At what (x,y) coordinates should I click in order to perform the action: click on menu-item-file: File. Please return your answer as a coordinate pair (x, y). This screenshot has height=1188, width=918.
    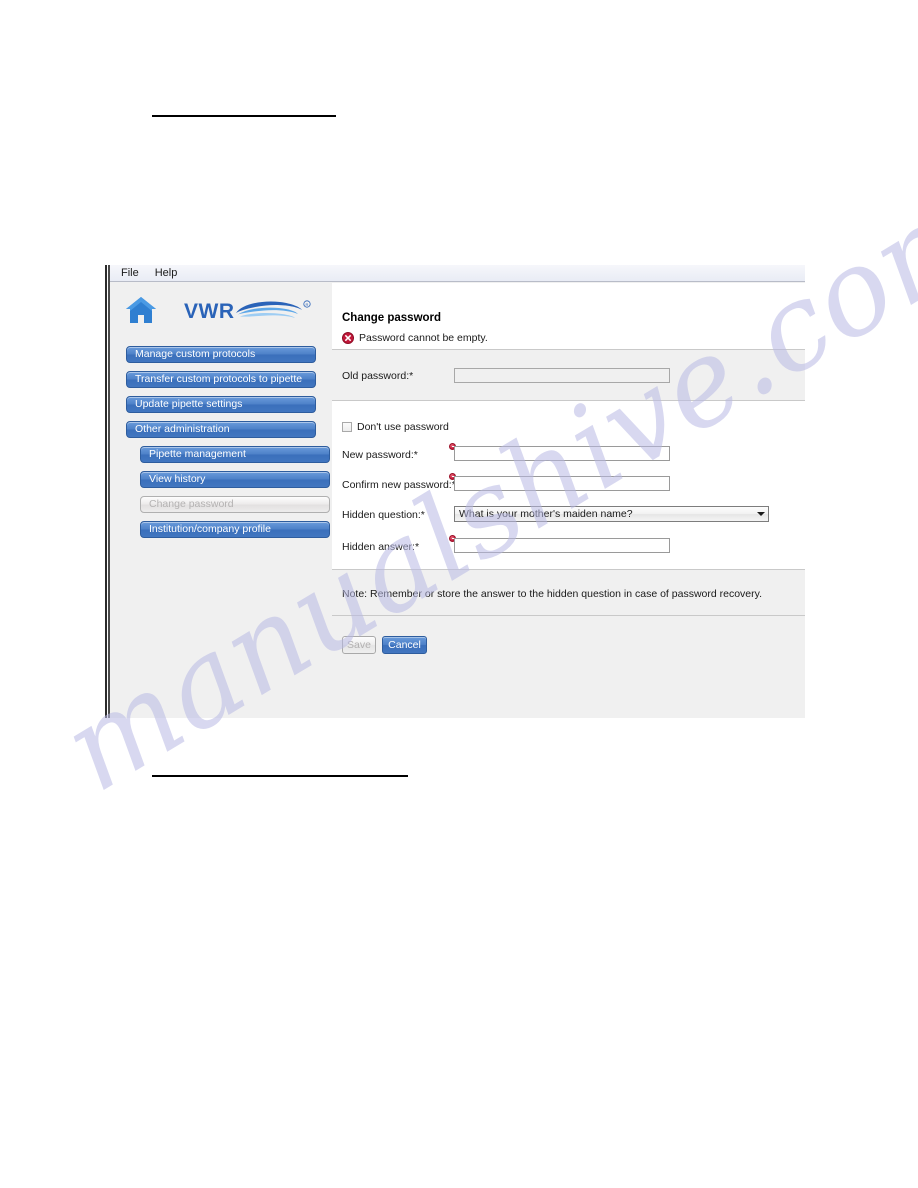
    Looking at the image, I should click on (130, 273).